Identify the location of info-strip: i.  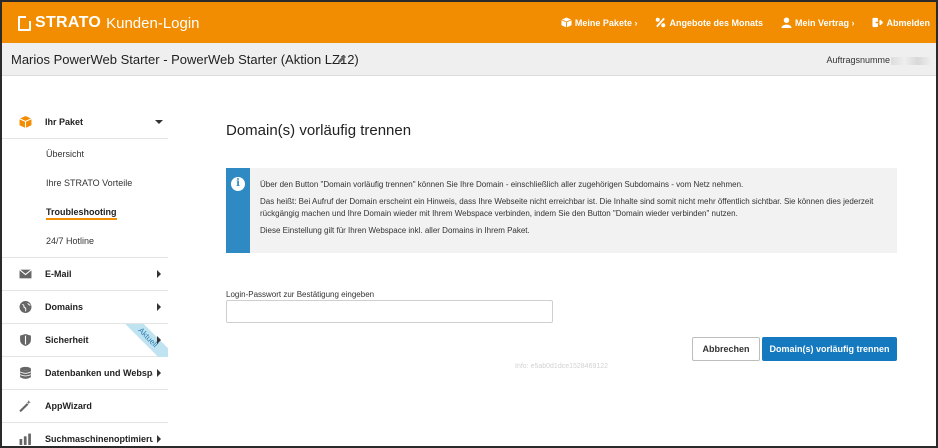
(238, 210).